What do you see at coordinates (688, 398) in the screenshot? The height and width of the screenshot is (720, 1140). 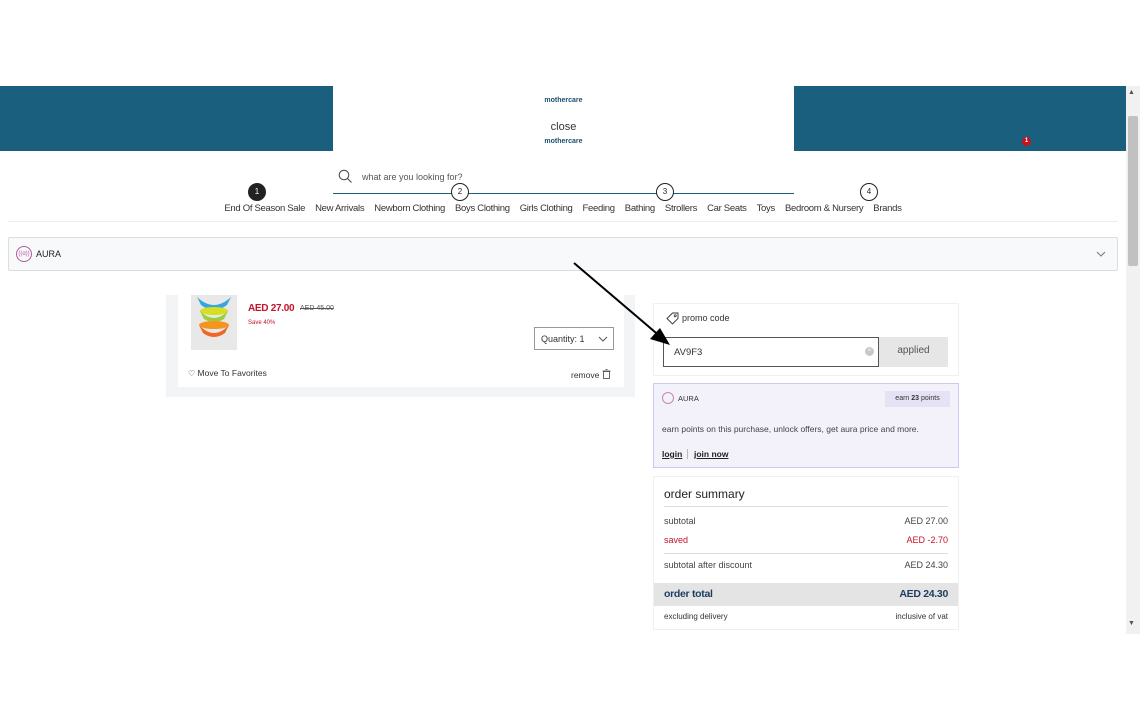 I see `aura-panel-label: AURA` at bounding box center [688, 398].